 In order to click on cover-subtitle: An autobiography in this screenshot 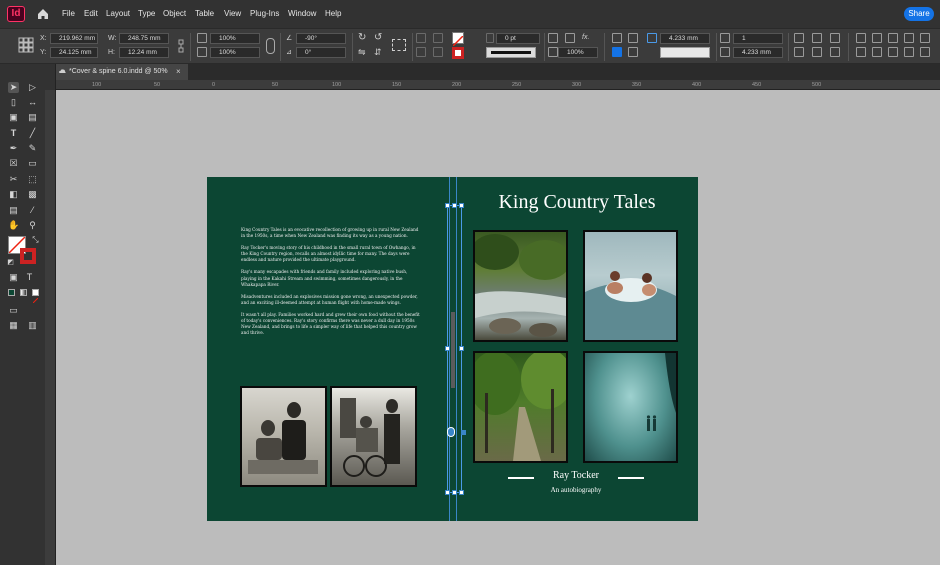, I will do `click(576, 490)`.